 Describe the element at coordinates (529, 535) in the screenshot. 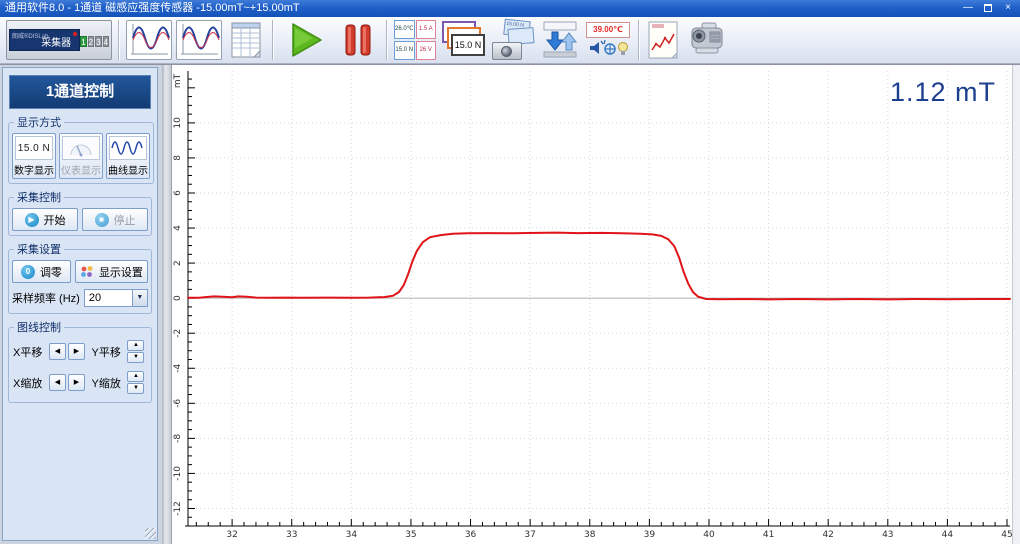

I see `svg-text: 37` at that location.